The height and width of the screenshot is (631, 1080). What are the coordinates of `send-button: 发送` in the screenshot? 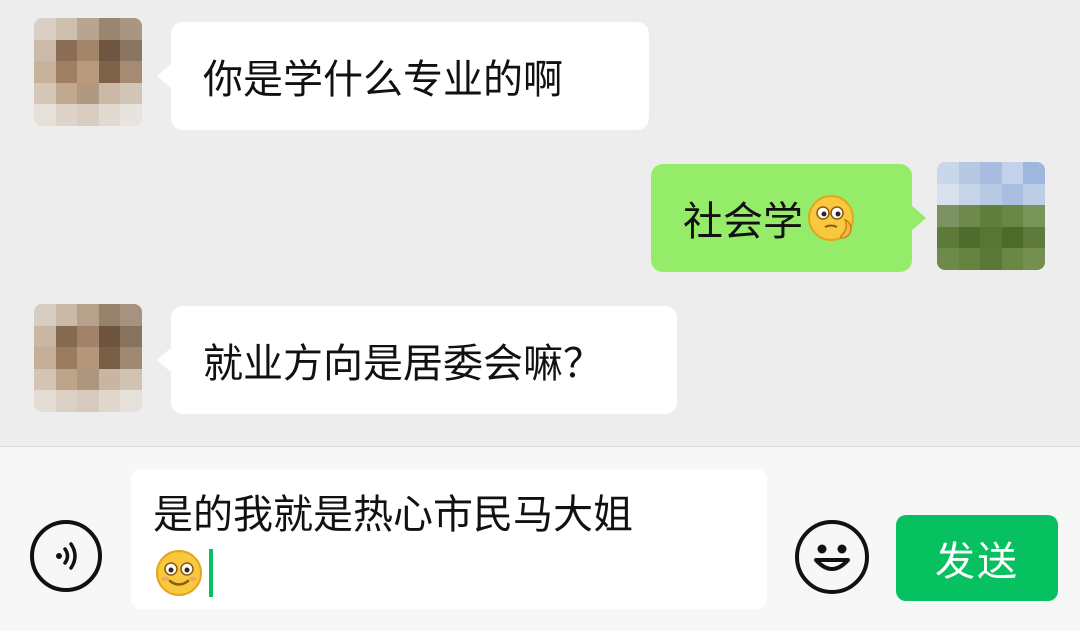 It's located at (977, 558).